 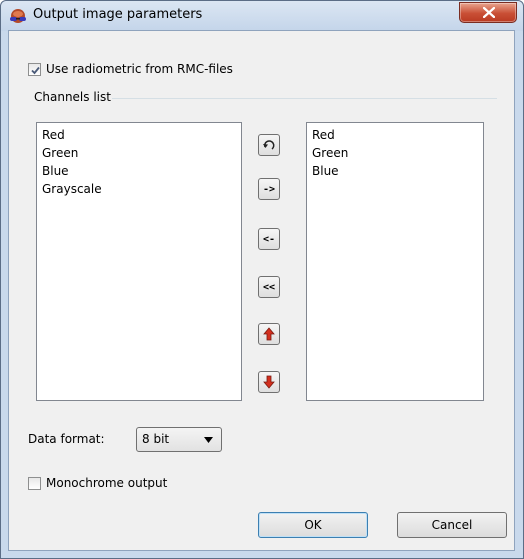 What do you see at coordinates (269, 189) in the screenshot?
I see `add-channel-button: ->` at bounding box center [269, 189].